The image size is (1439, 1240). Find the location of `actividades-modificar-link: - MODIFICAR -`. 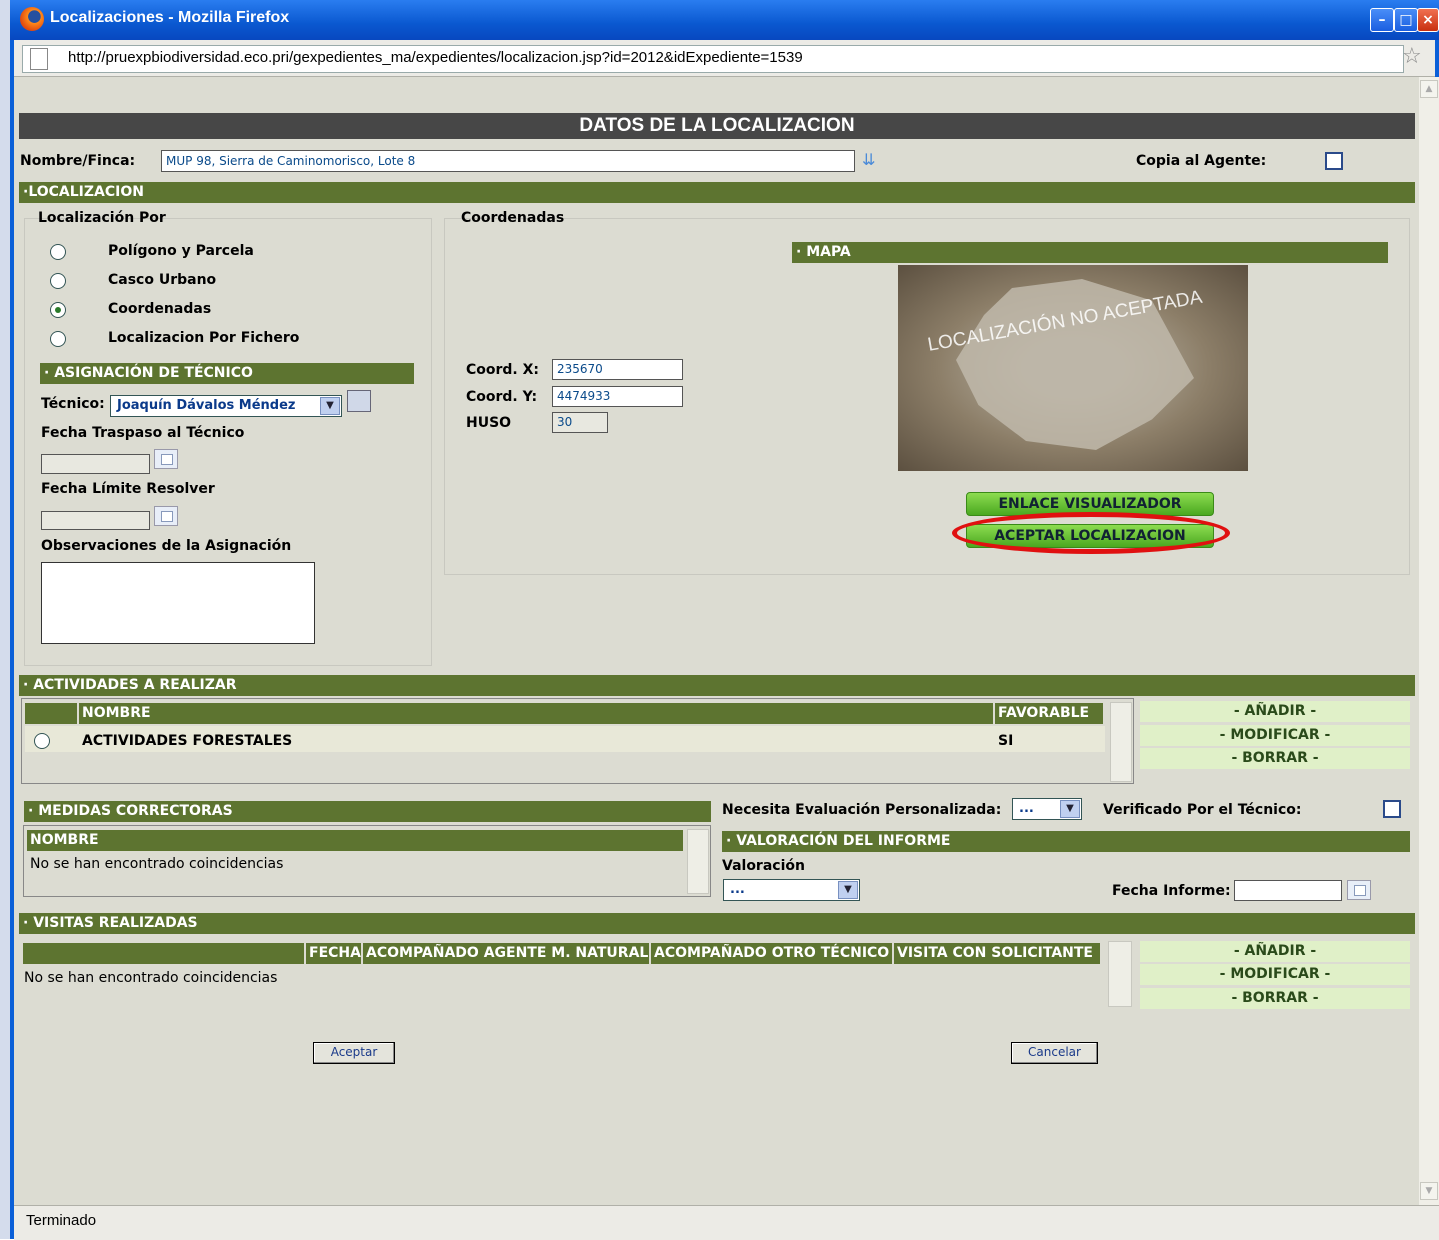

actividades-modificar-link: - MODIFICAR - is located at coordinates (1275, 735).